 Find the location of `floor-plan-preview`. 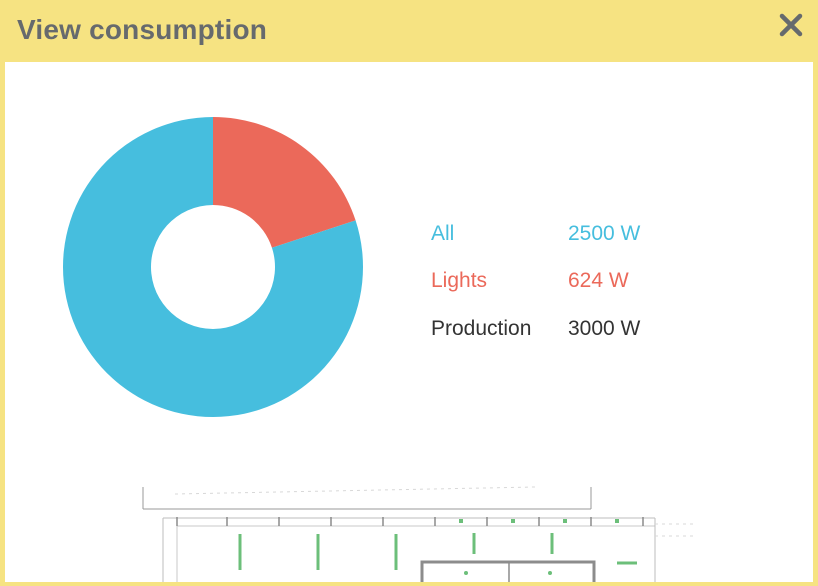

floor-plan-preview is located at coordinates (418, 534).